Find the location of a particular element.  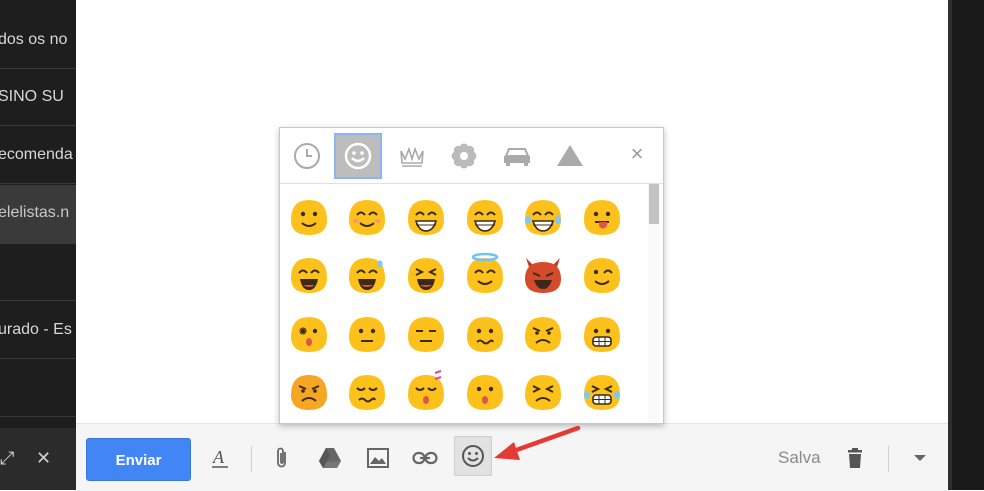

picker-close-button: × is located at coordinates (637, 154).